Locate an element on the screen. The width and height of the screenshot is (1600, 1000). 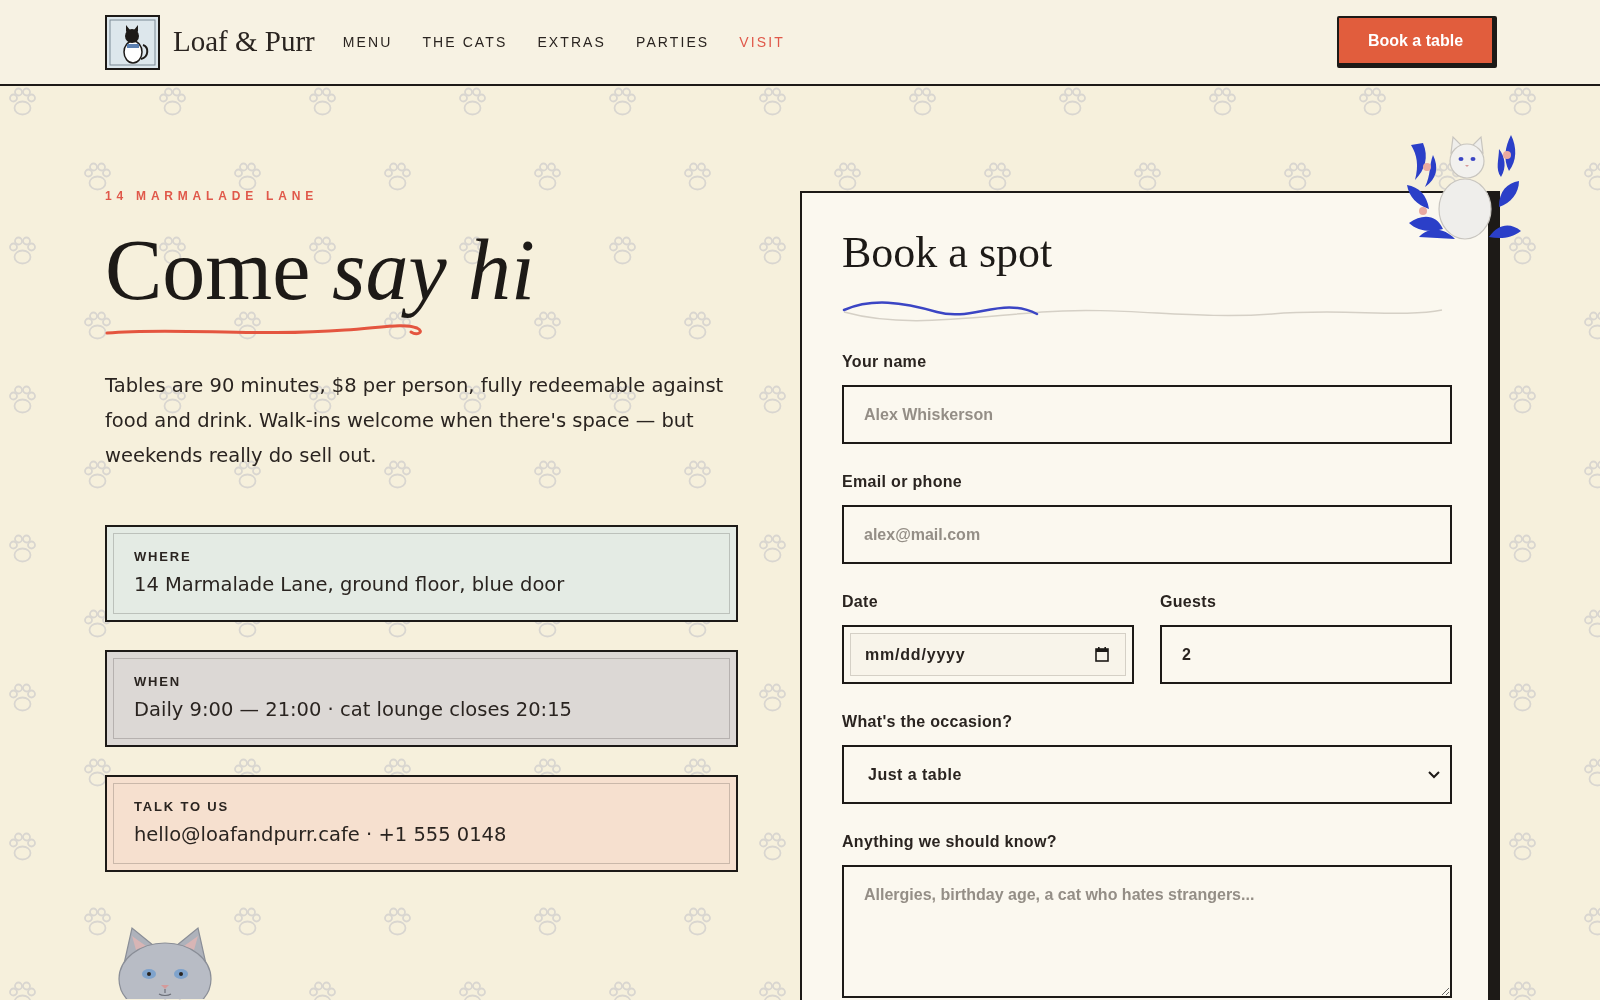
card-label: WHERE is located at coordinates (163, 557).